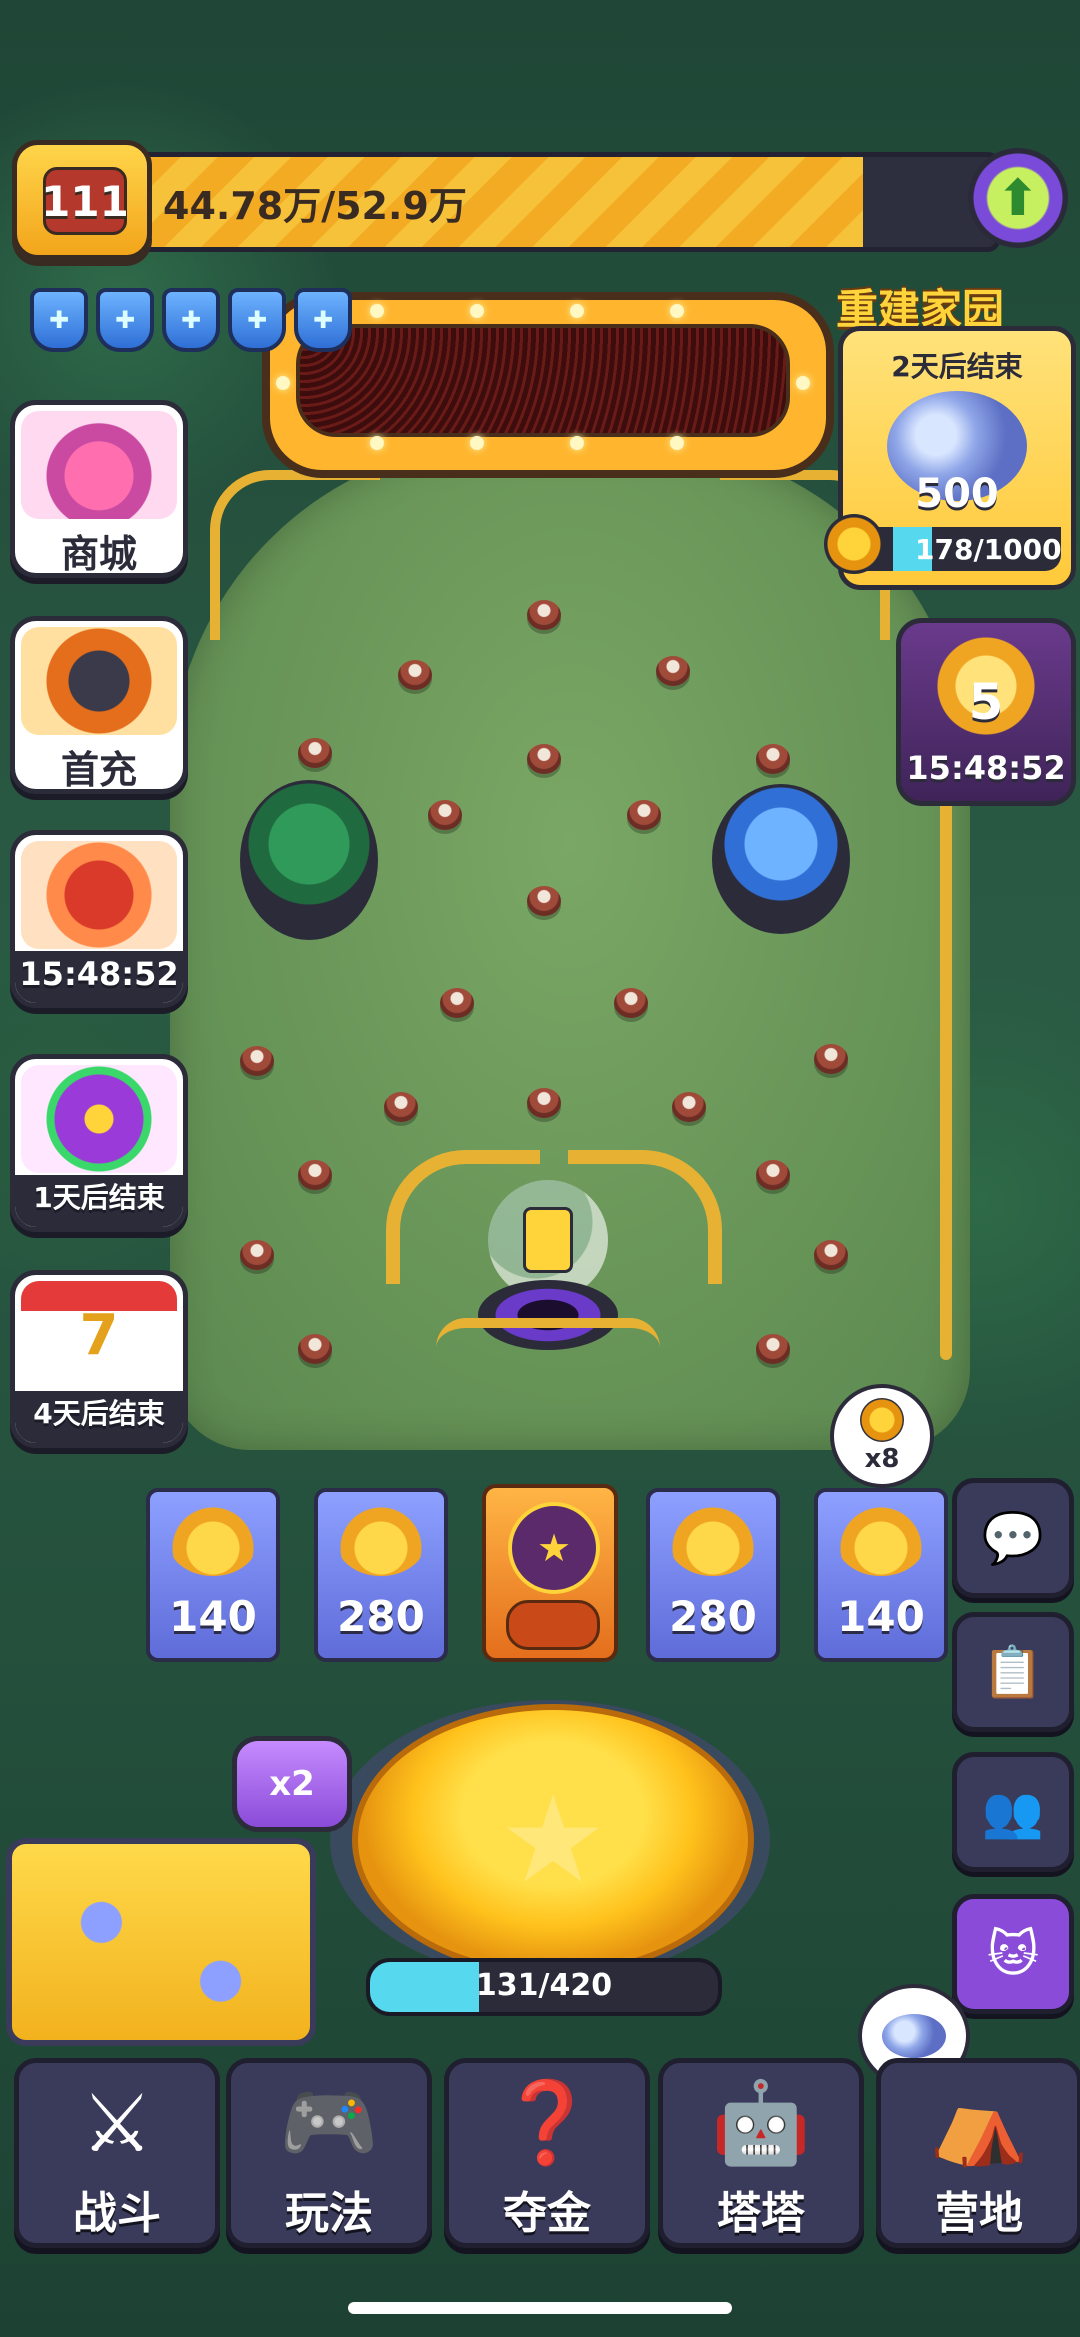 The height and width of the screenshot is (2337, 1080). Describe the element at coordinates (117, 2213) in the screenshot. I see `nav-label: 战斗` at that location.